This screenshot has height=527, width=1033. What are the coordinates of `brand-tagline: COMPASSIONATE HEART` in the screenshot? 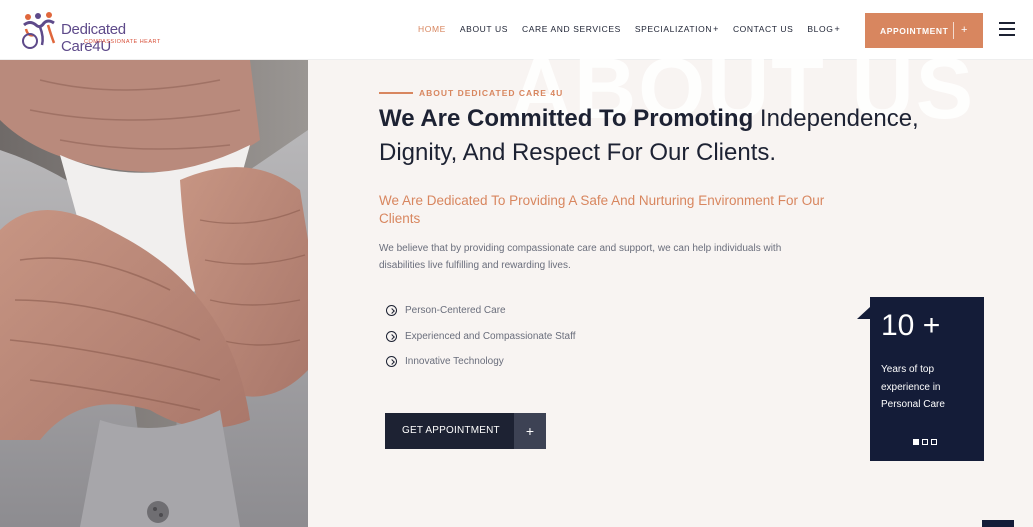 It's located at (122, 42).